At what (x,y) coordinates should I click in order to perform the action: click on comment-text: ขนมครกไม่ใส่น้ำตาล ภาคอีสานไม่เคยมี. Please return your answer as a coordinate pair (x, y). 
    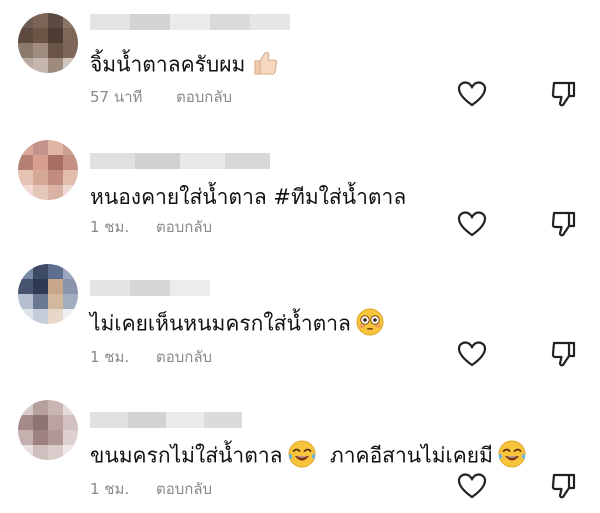
    Looking at the image, I should click on (308, 456).